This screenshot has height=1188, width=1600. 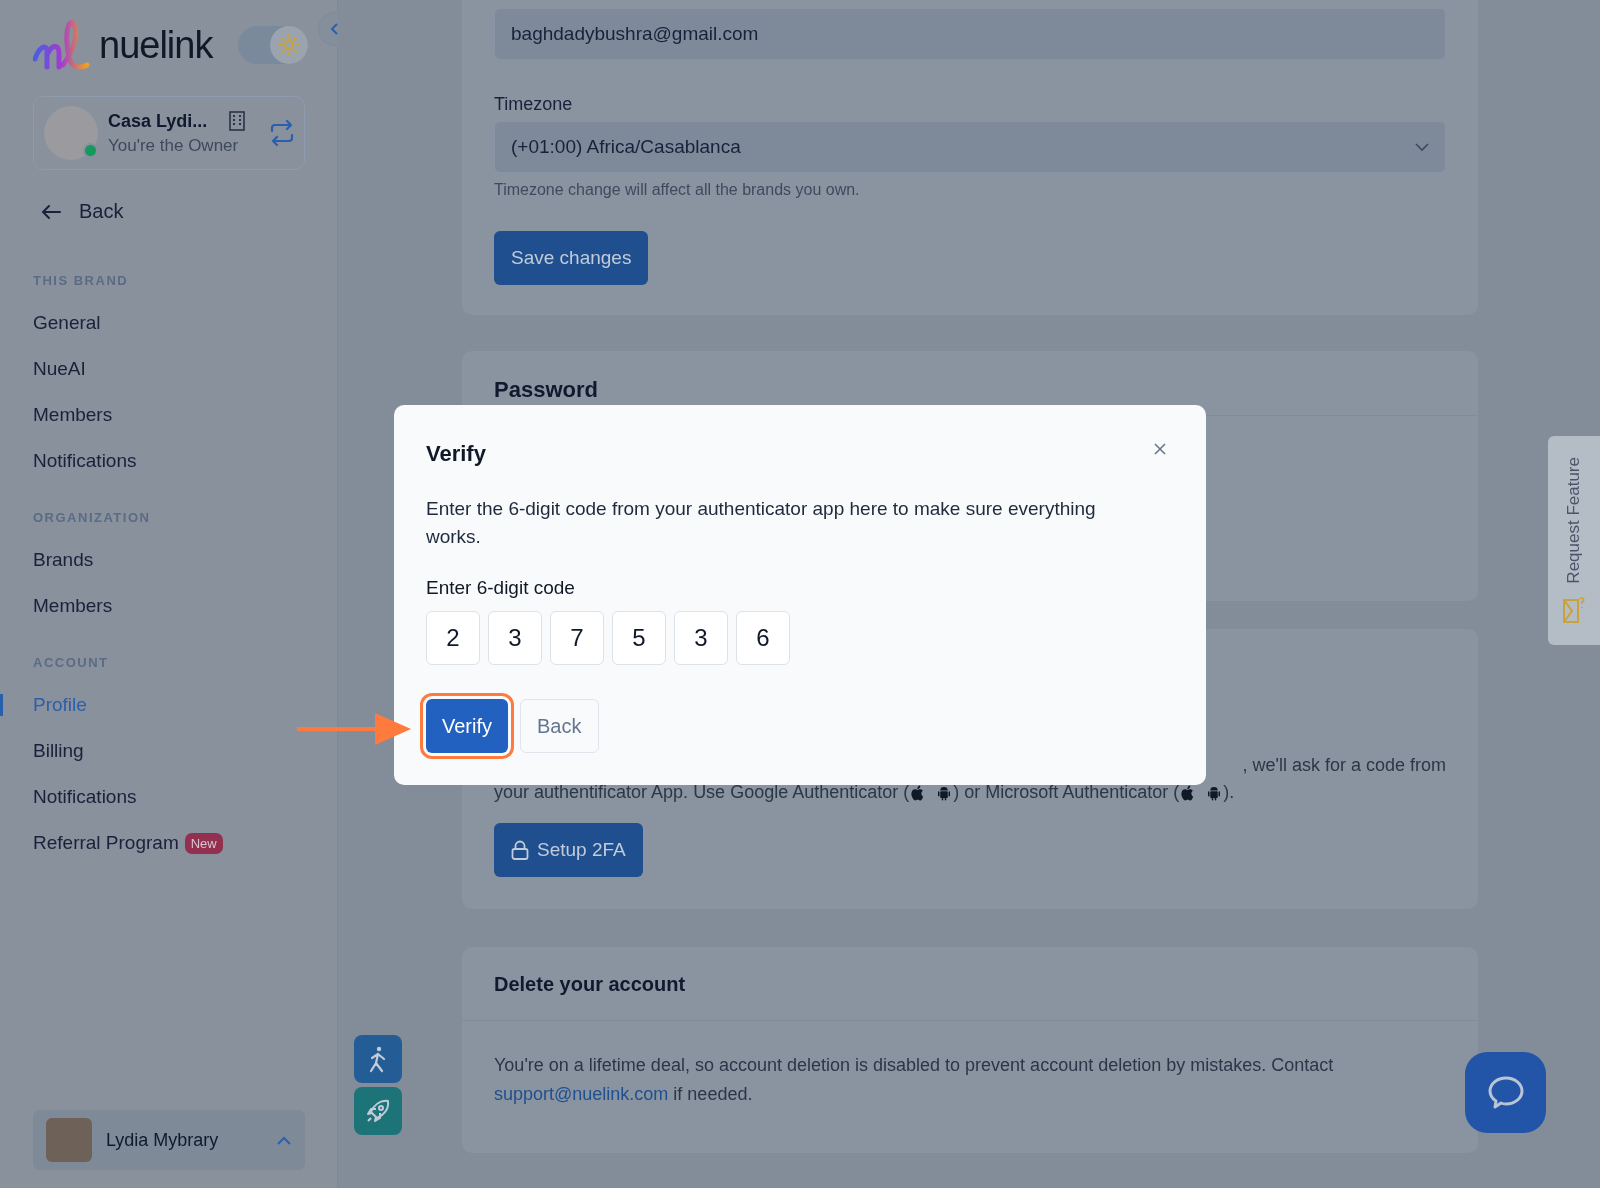 I want to click on timezone-select: (+01:00) Africa/Casablanca, so click(x=970, y=147).